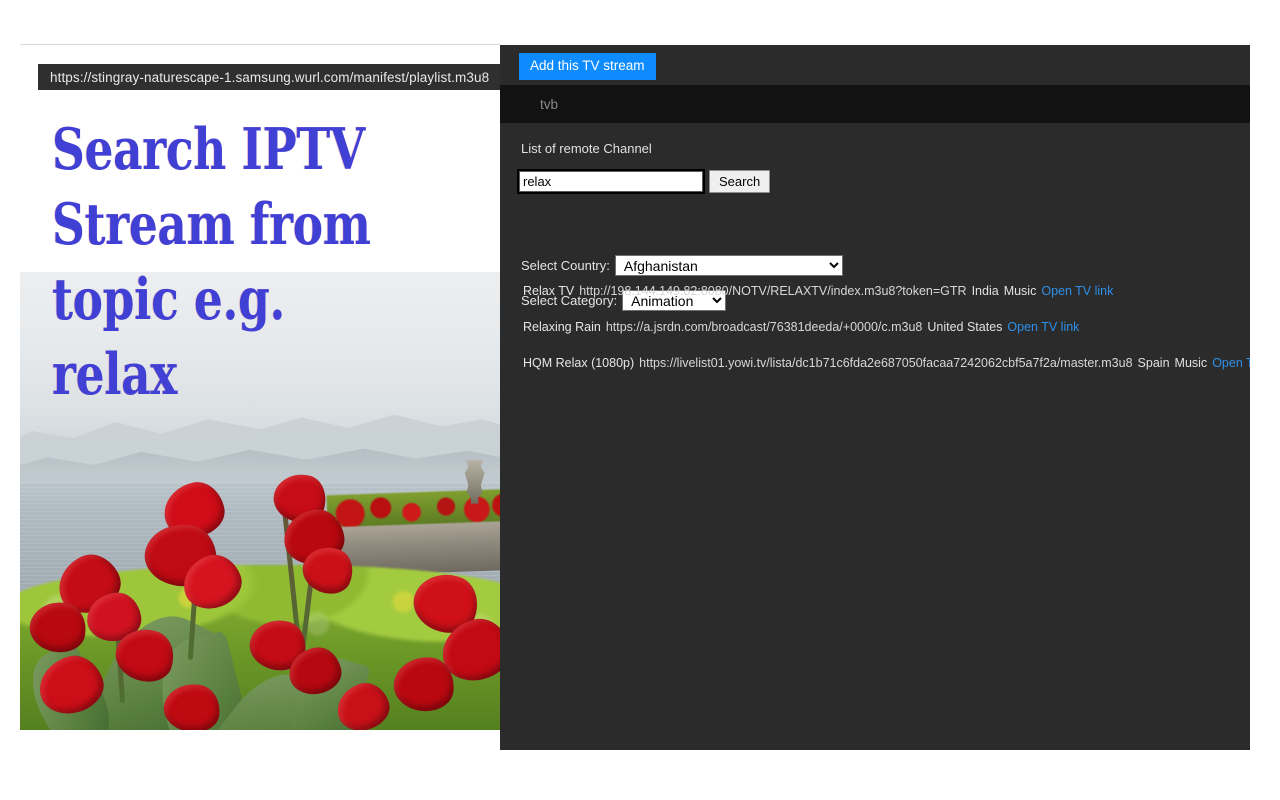 The image size is (1280, 800). What do you see at coordinates (985, 291) in the screenshot?
I see `result-country: India` at bounding box center [985, 291].